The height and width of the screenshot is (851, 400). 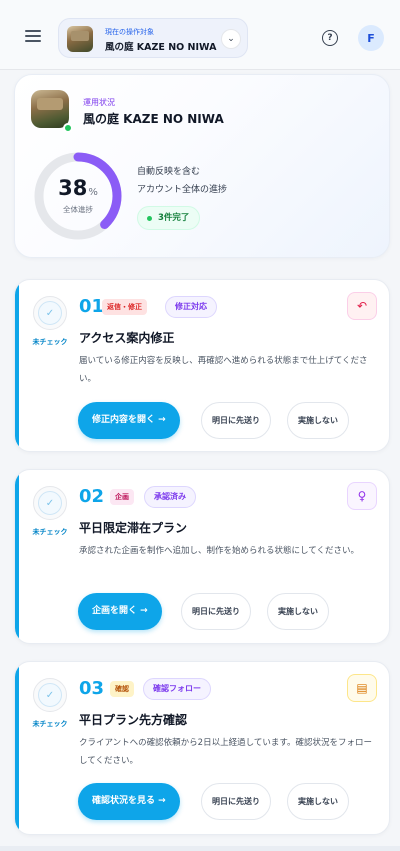 I want to click on top-bar: 現在の操作対象 風の庭 KAZE NO NIWA ⌄ ? F, so click(x=200, y=35).